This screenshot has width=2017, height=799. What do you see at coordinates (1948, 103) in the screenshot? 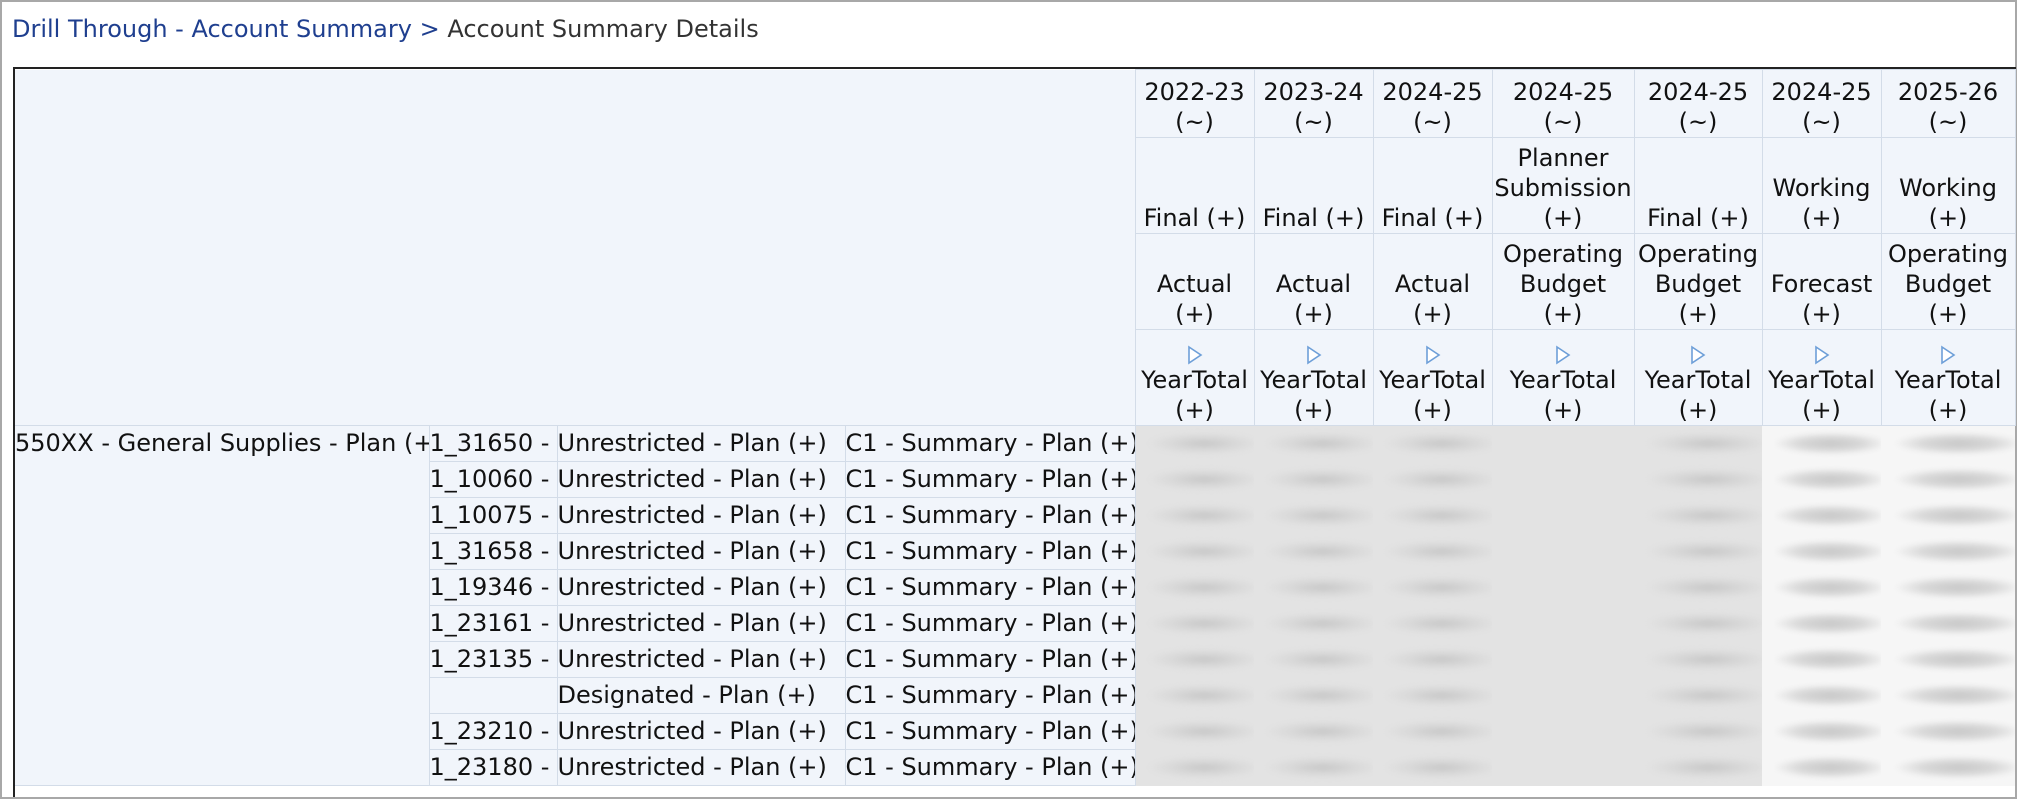
I see `column-header-year: 2025-26 (~)` at bounding box center [1948, 103].